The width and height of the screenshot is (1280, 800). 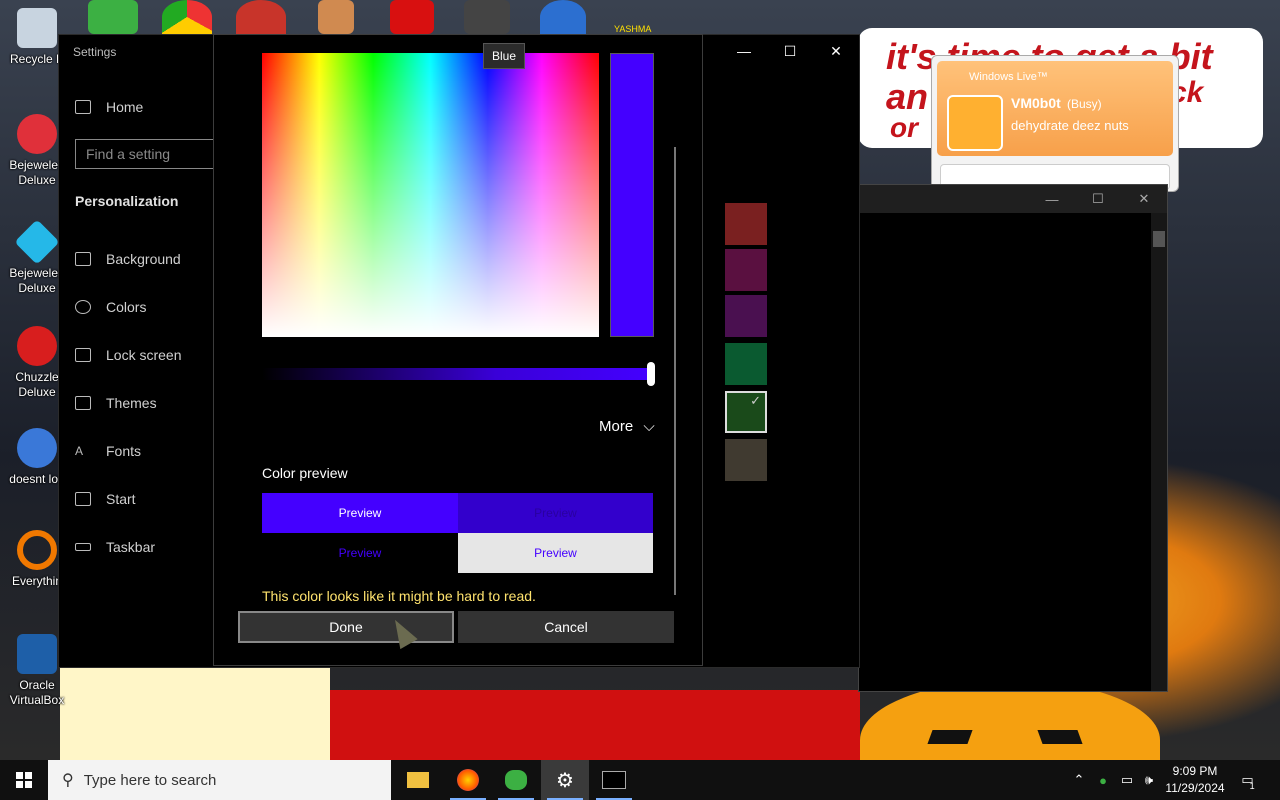 I want to click on virtualbox-icon, so click(x=37, y=654).